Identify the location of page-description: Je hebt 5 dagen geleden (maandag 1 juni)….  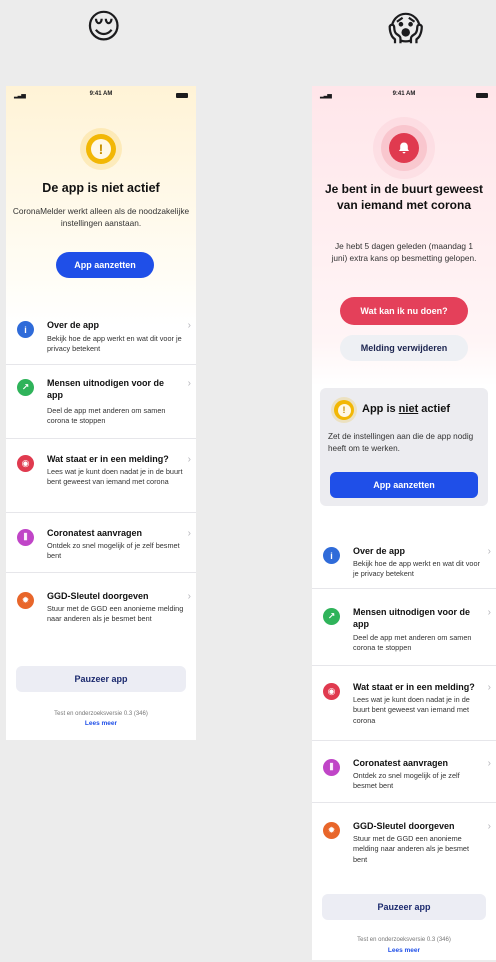
(404, 252).